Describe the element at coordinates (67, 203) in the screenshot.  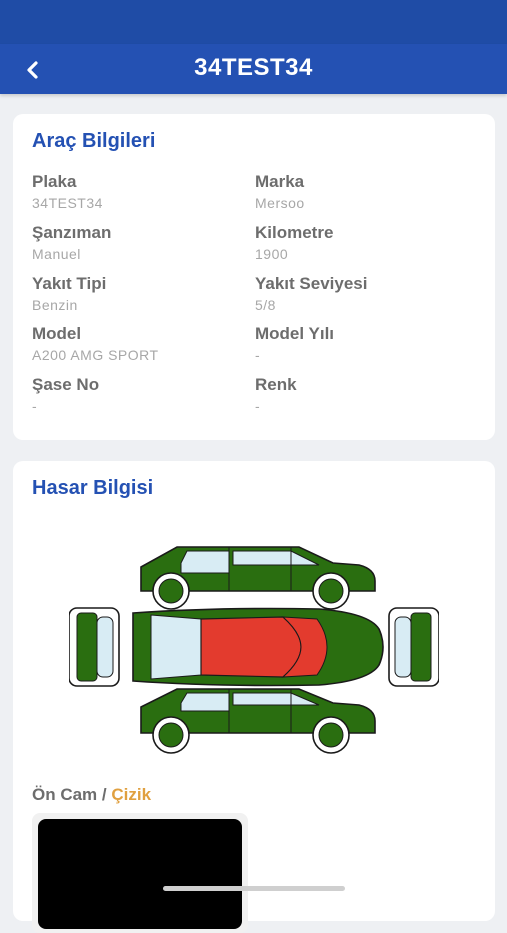
I see `field-value: 34TEST34` at that location.